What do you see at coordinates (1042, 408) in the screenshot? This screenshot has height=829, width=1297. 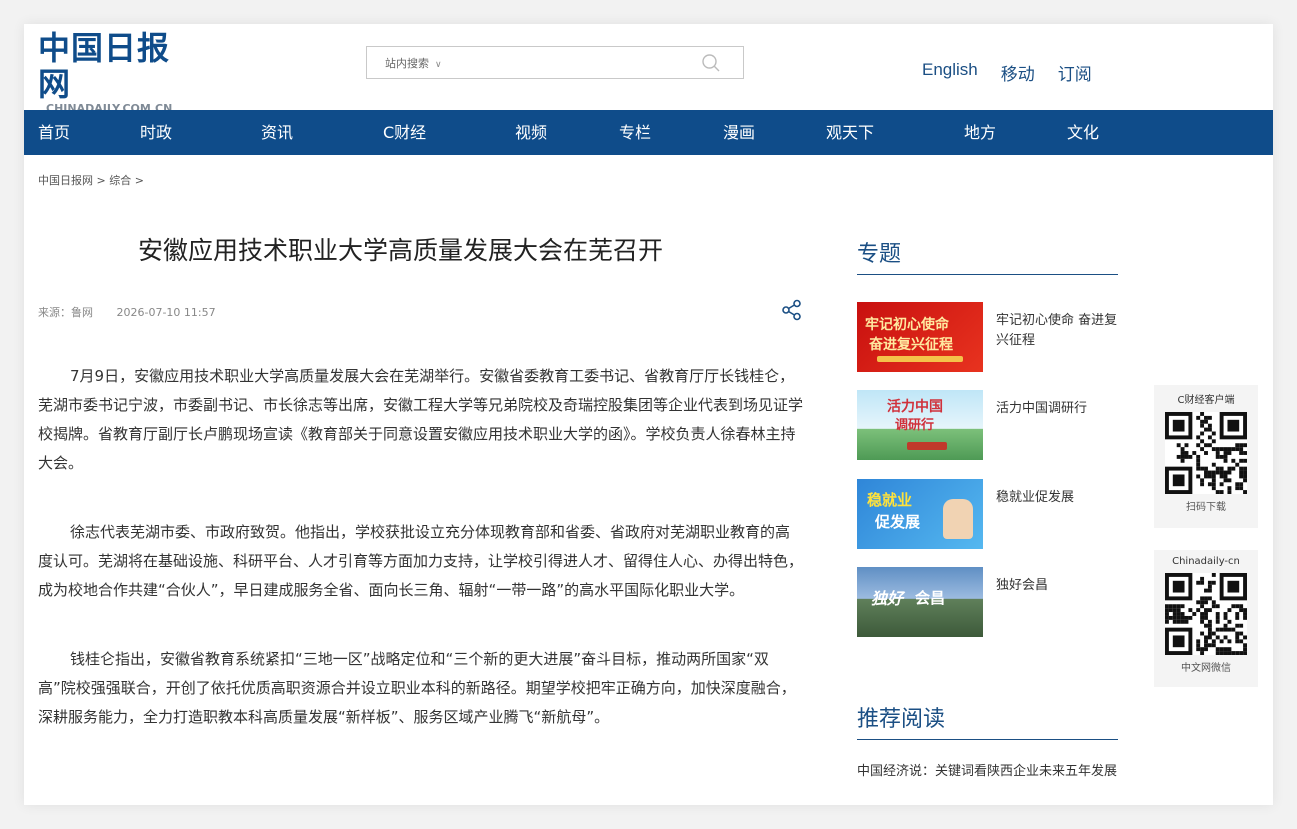 I see `topic-caption: 活力中国调研行` at bounding box center [1042, 408].